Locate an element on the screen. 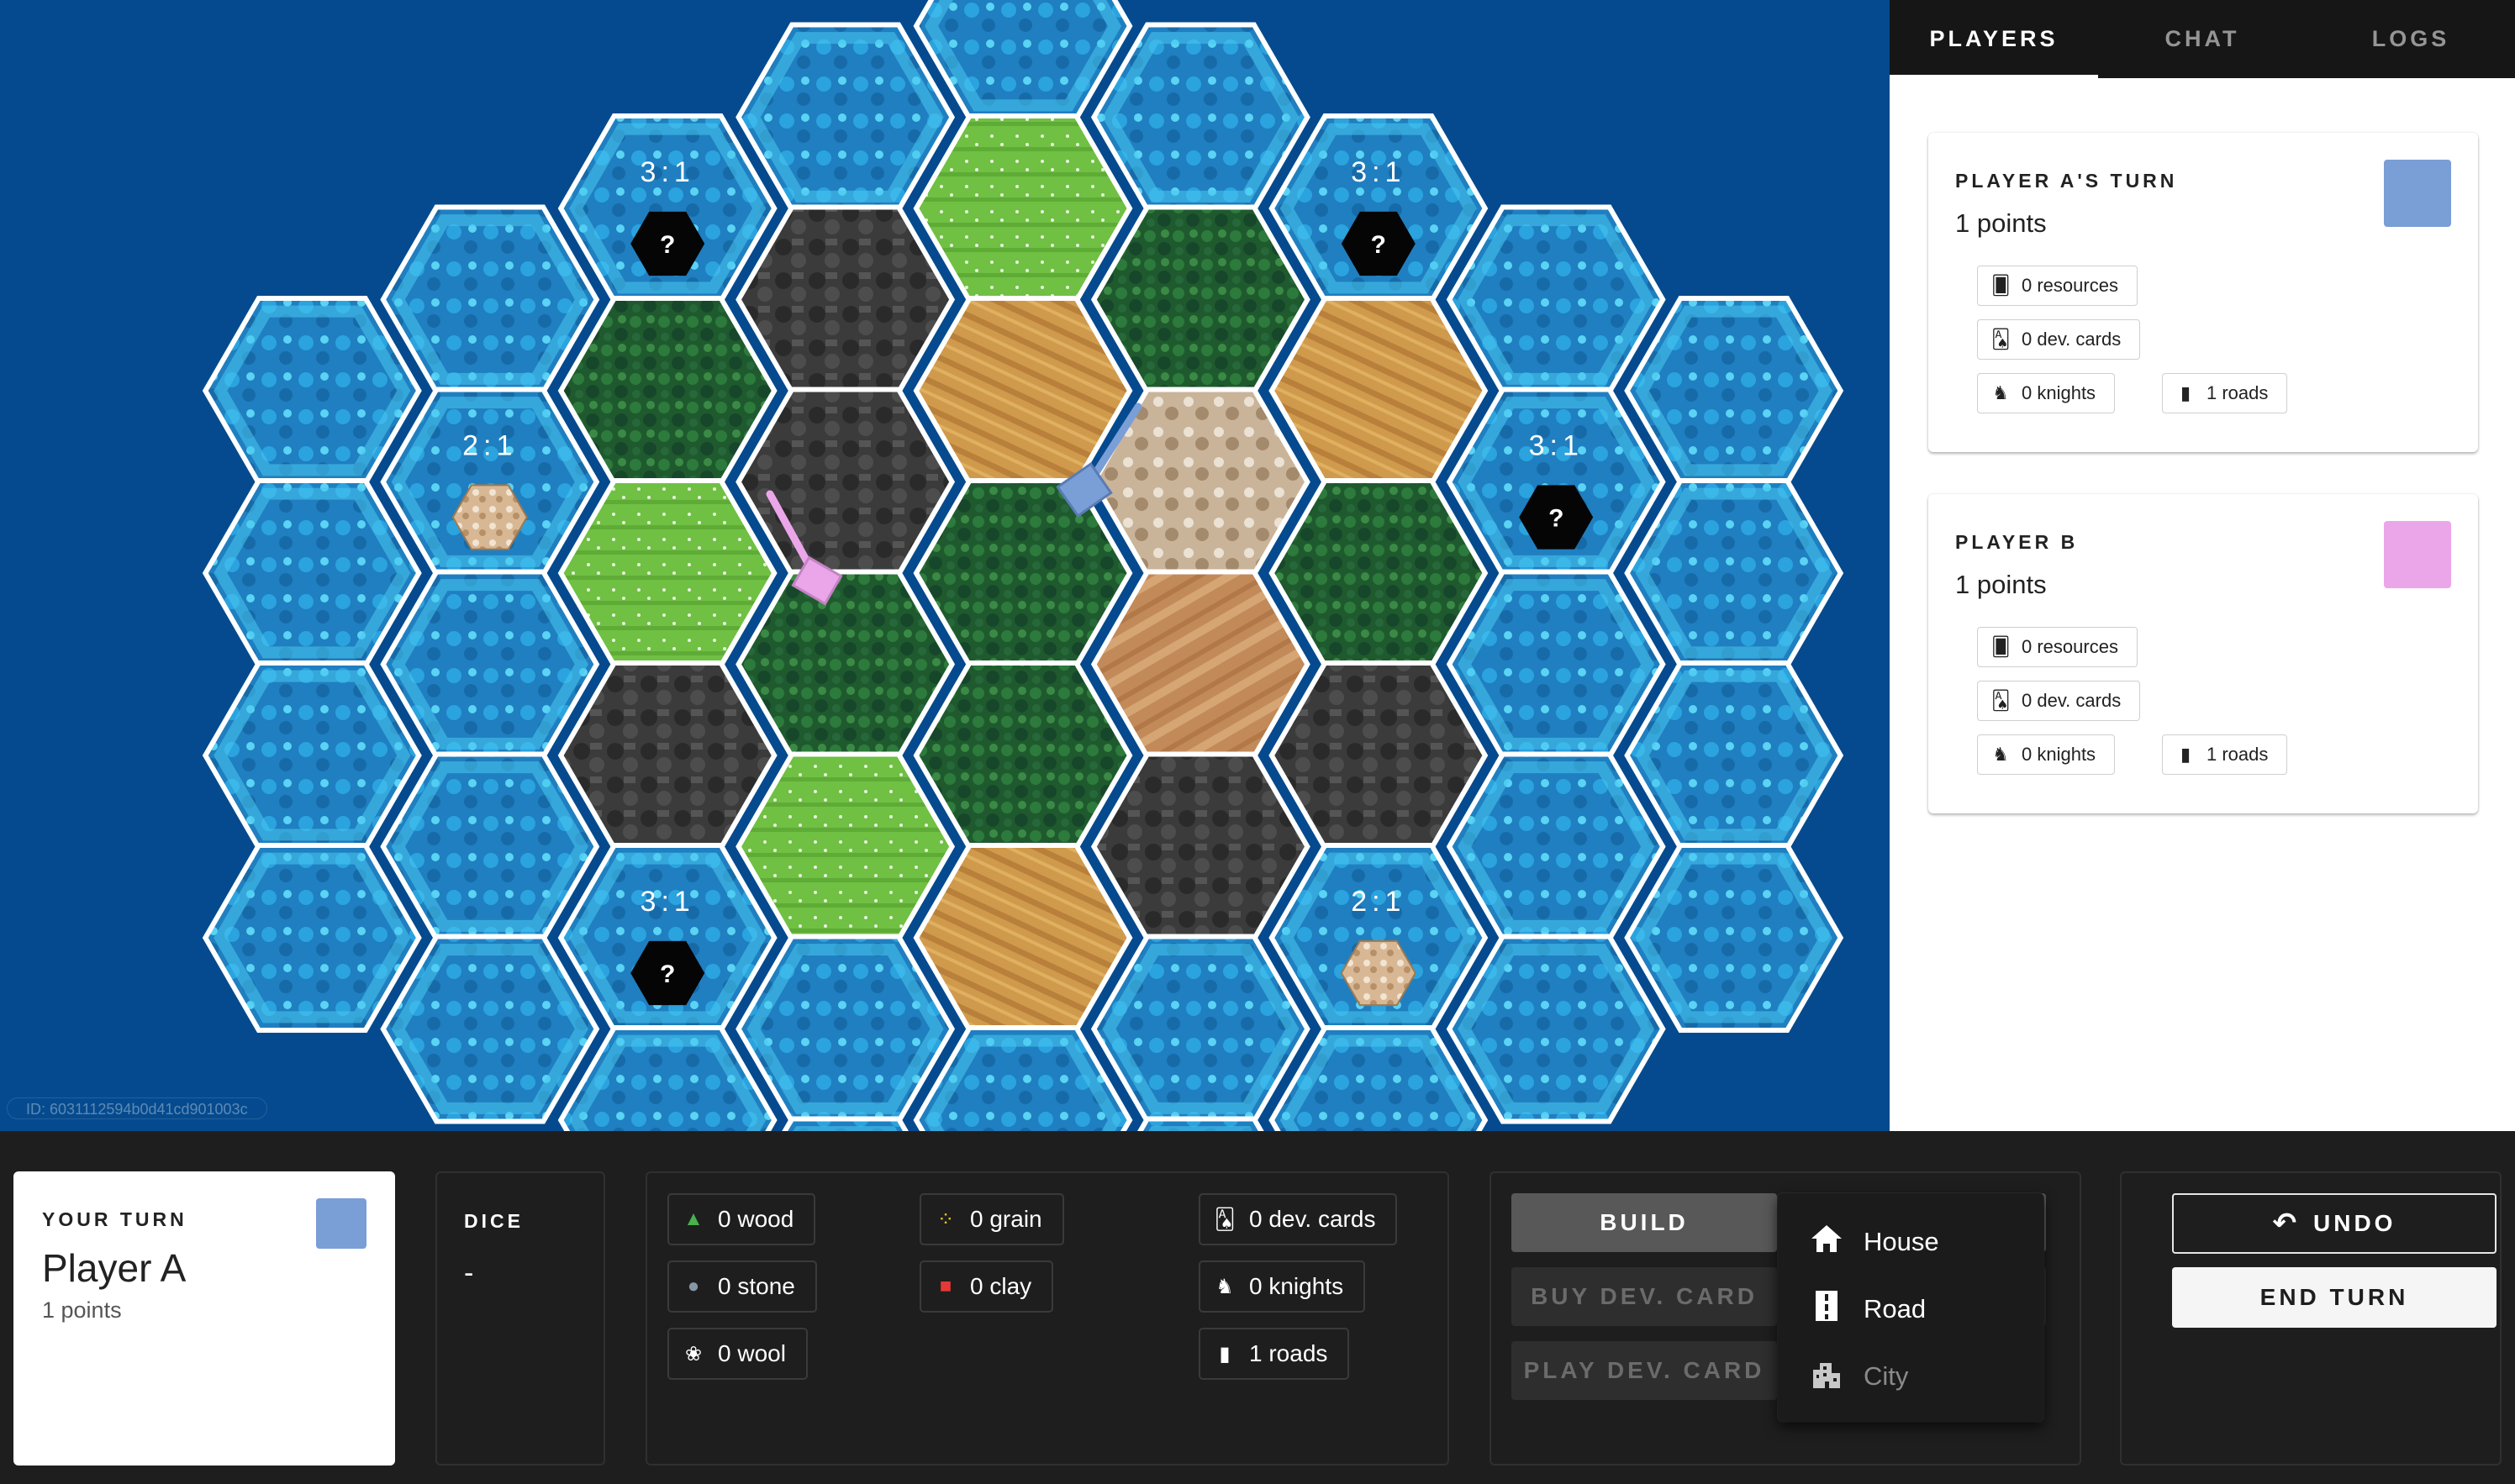 Image resolution: width=2515 pixels, height=1484 pixels. resources-count: 0 resources is located at coordinates (2070, 646).